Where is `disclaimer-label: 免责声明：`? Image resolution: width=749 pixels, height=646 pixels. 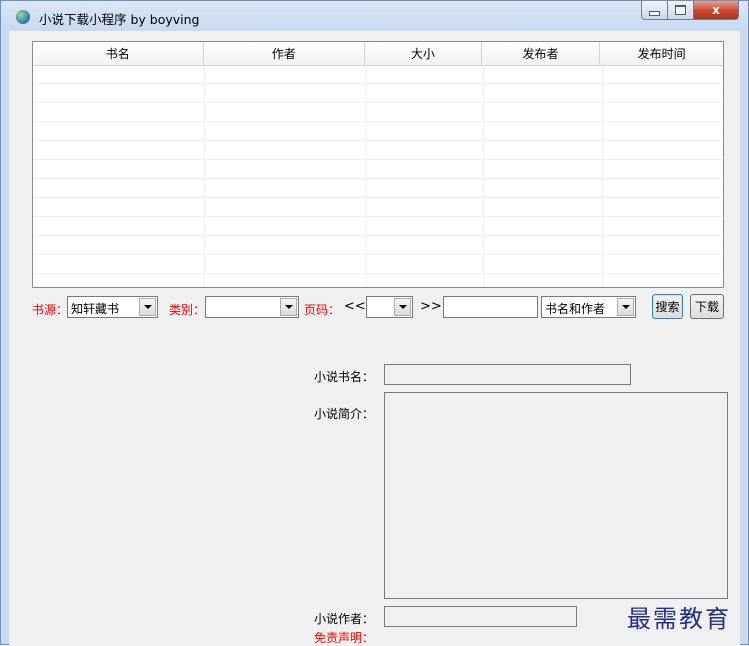
disclaimer-label: 免责声明： is located at coordinates (344, 638).